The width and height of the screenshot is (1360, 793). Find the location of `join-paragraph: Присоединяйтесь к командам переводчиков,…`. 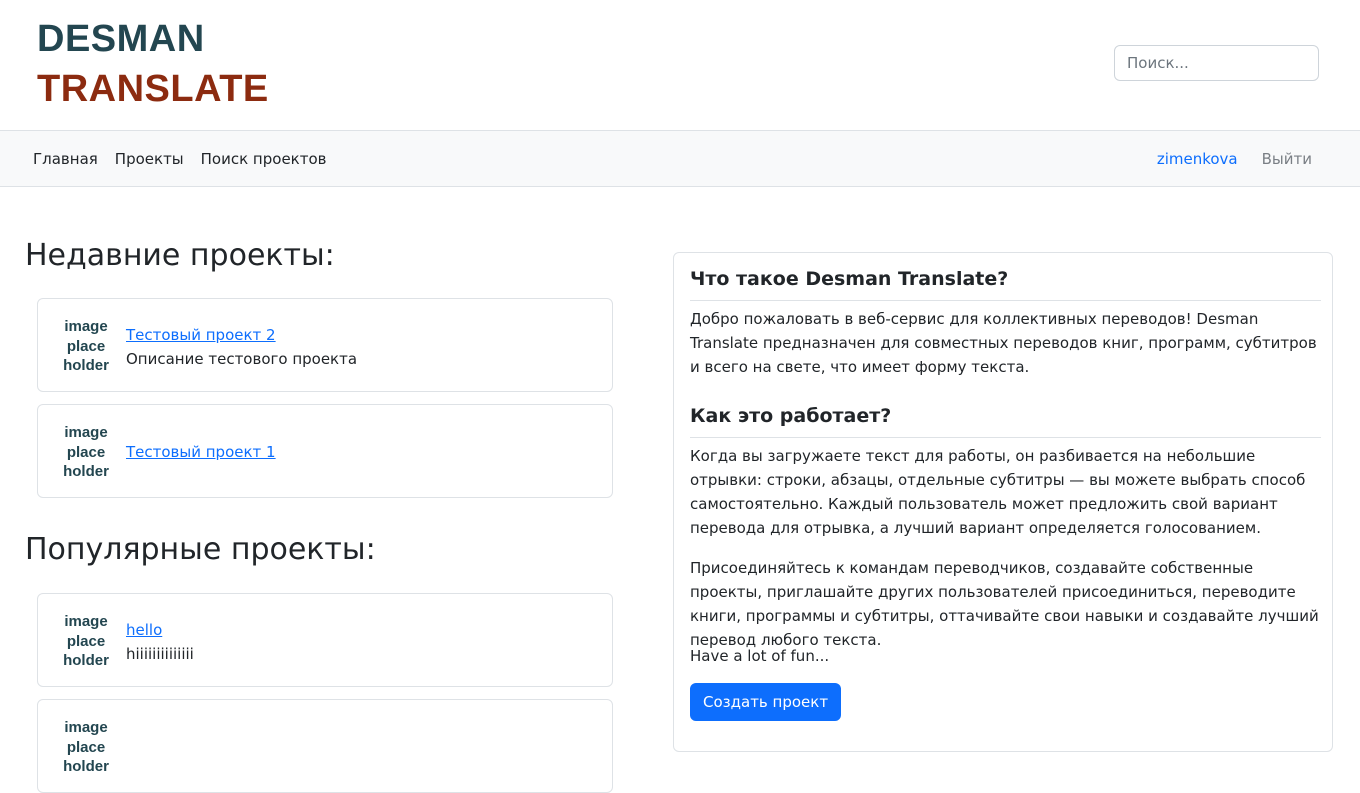

join-paragraph: Присоединяйтесь к командам переводчиков,… is located at coordinates (1004, 604).